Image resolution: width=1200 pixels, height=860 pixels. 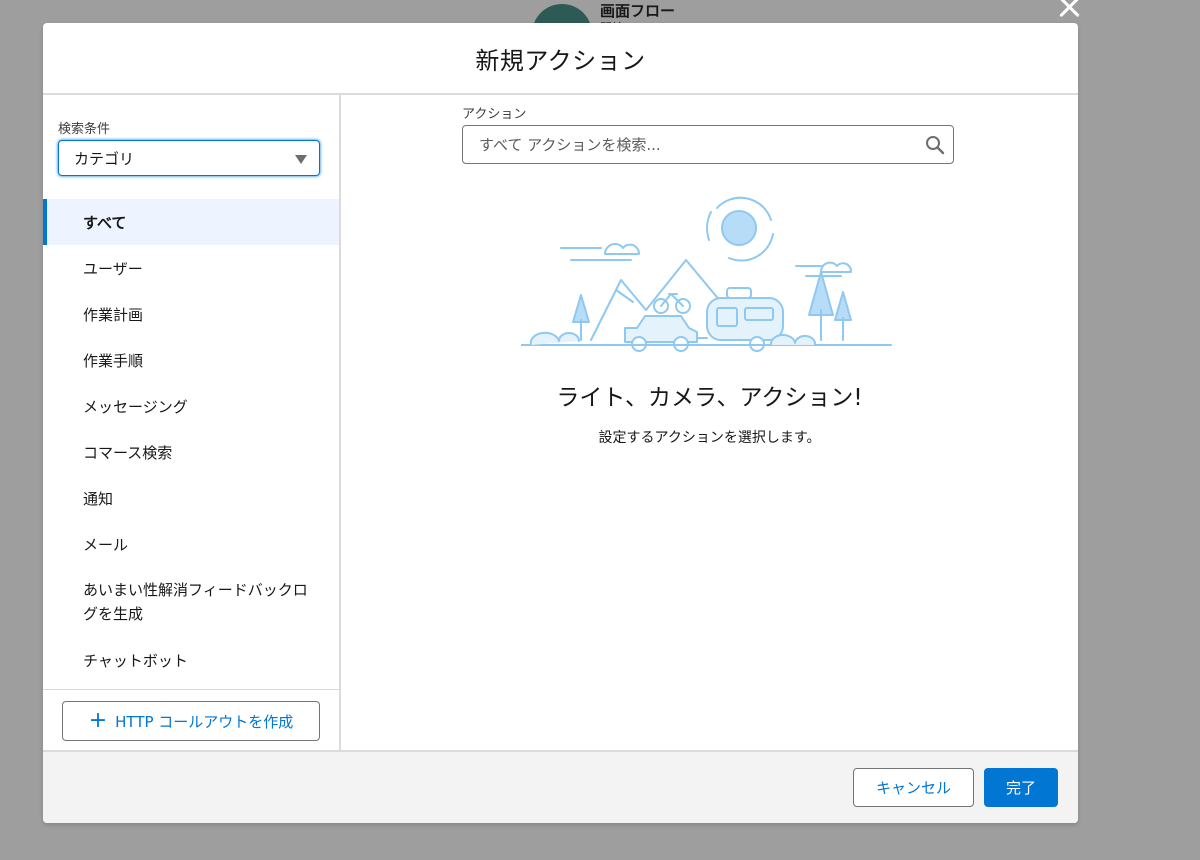 I want to click on category-item-label: コマース検索, so click(x=128, y=452).